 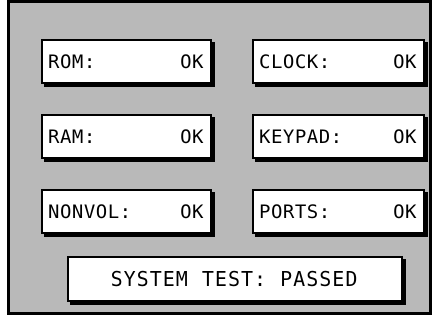 I want to click on system-test-gap, so click(x=273, y=279).